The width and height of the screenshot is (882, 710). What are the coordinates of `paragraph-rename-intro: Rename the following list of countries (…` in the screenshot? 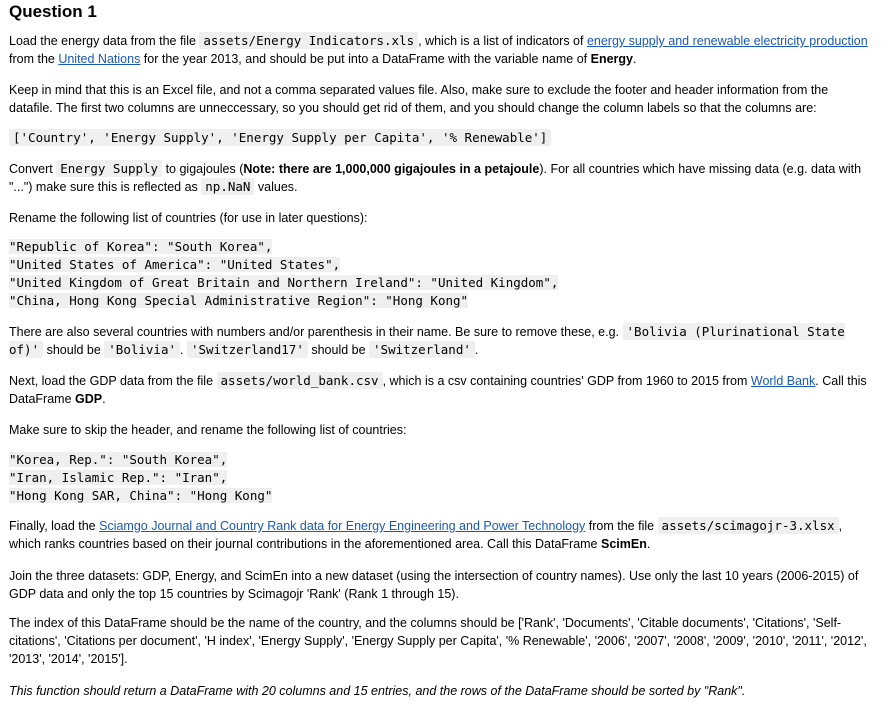 It's located at (188, 218).